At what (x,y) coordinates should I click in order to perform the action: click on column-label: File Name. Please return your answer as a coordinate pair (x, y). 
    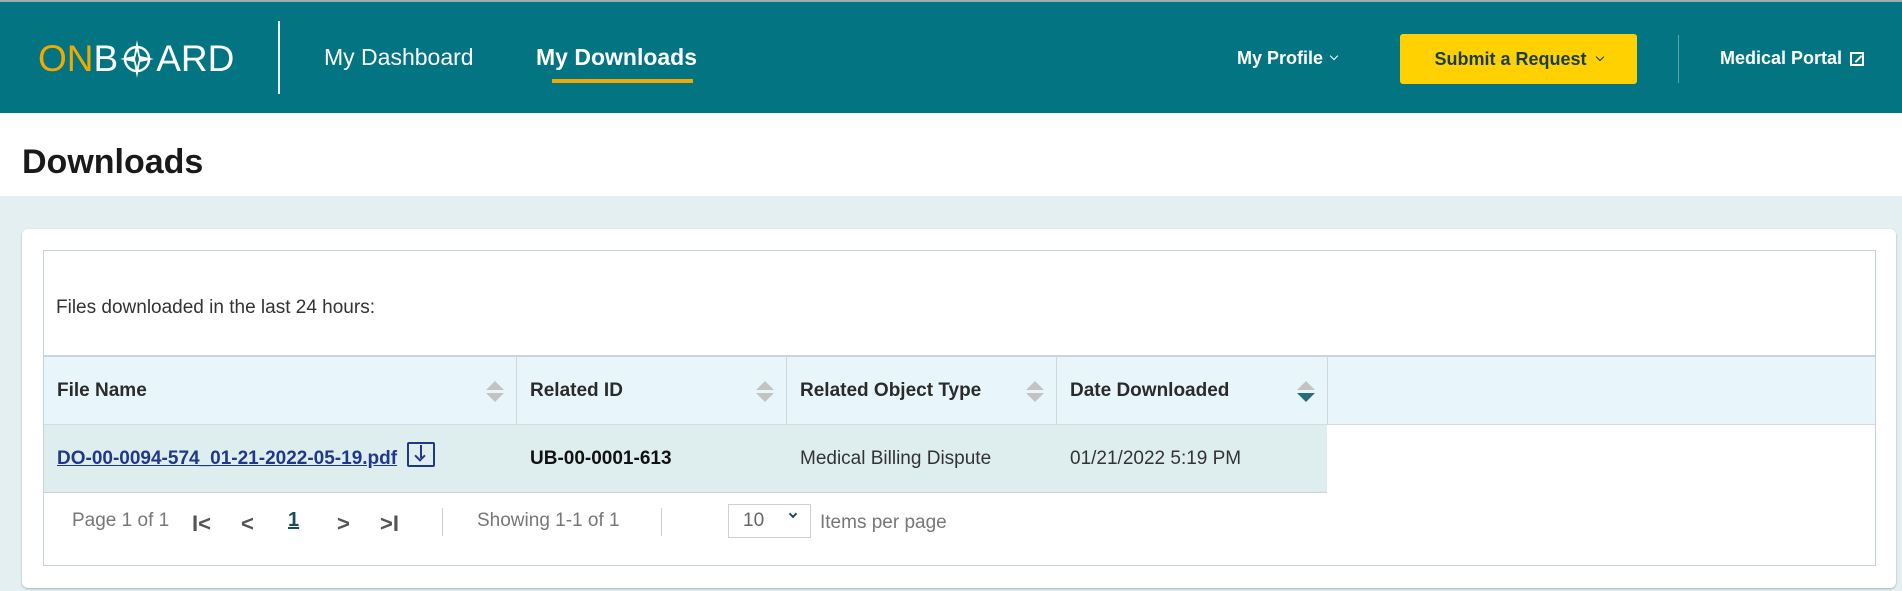
    Looking at the image, I should click on (102, 390).